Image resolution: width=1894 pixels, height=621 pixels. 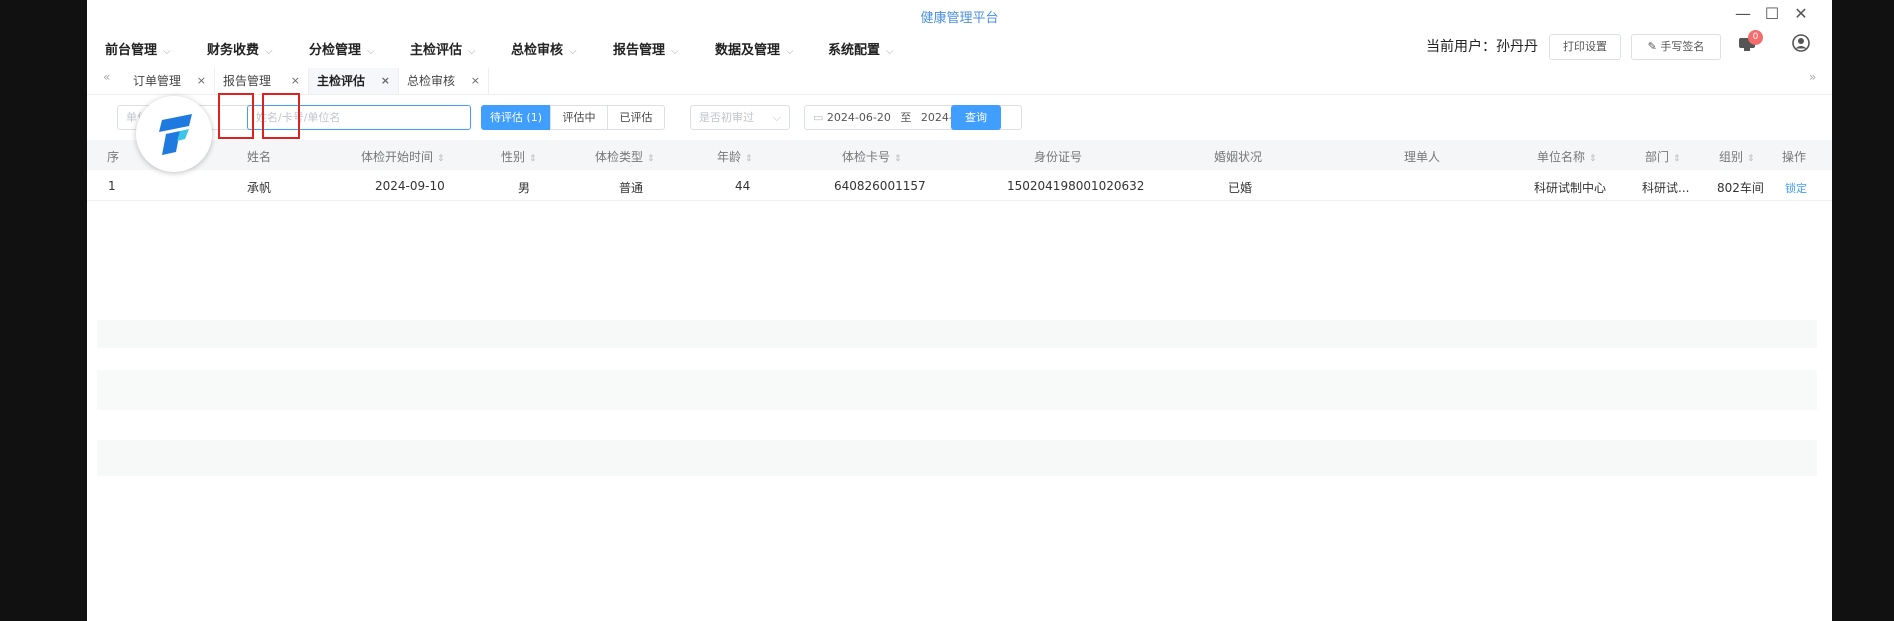 I want to click on notification-badge: 0, so click(x=1755, y=37).